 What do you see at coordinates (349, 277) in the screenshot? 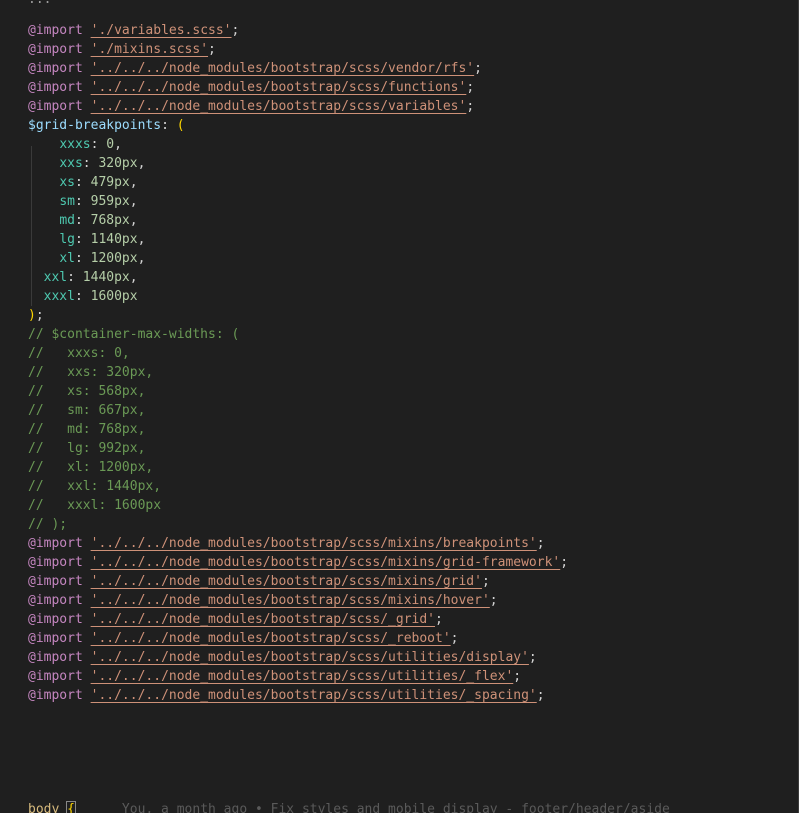
I see `code-line-map-entry: xxl: 1440px,` at bounding box center [349, 277].